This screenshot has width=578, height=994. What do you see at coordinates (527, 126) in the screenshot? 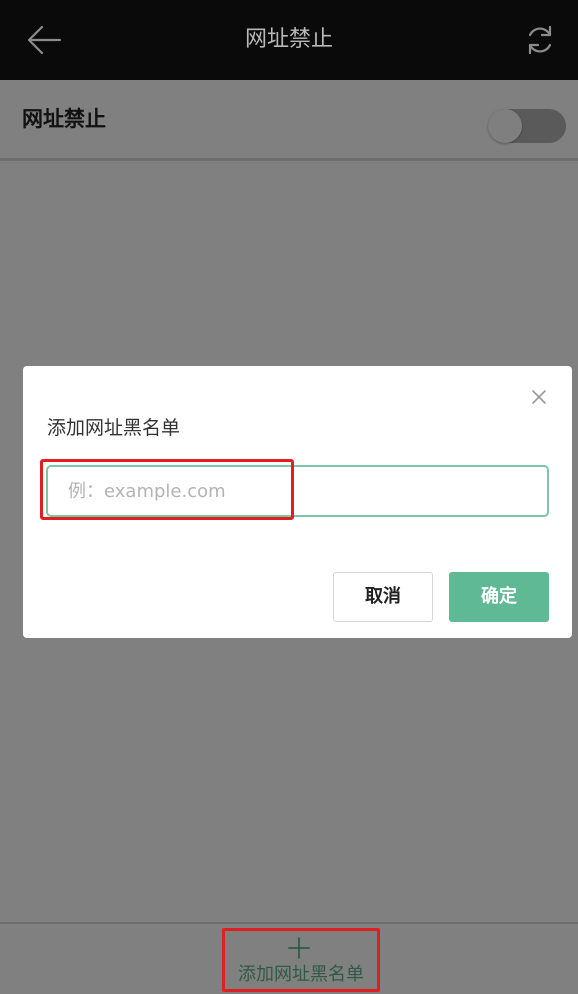
I see `url-block-toggle` at bounding box center [527, 126].